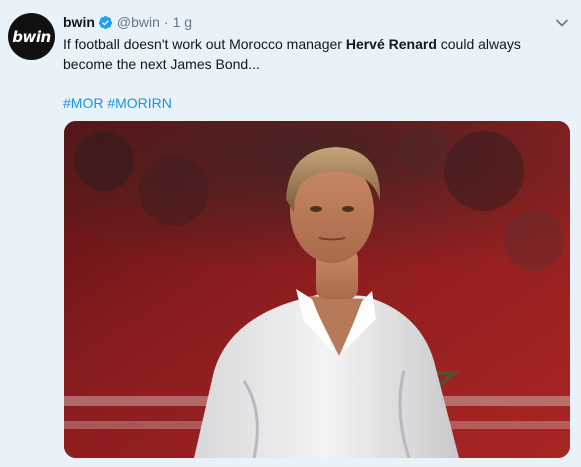 Image resolution: width=581 pixels, height=467 pixels. I want to click on tweet-header: bwin @bwin · 1 g, so click(127, 22).